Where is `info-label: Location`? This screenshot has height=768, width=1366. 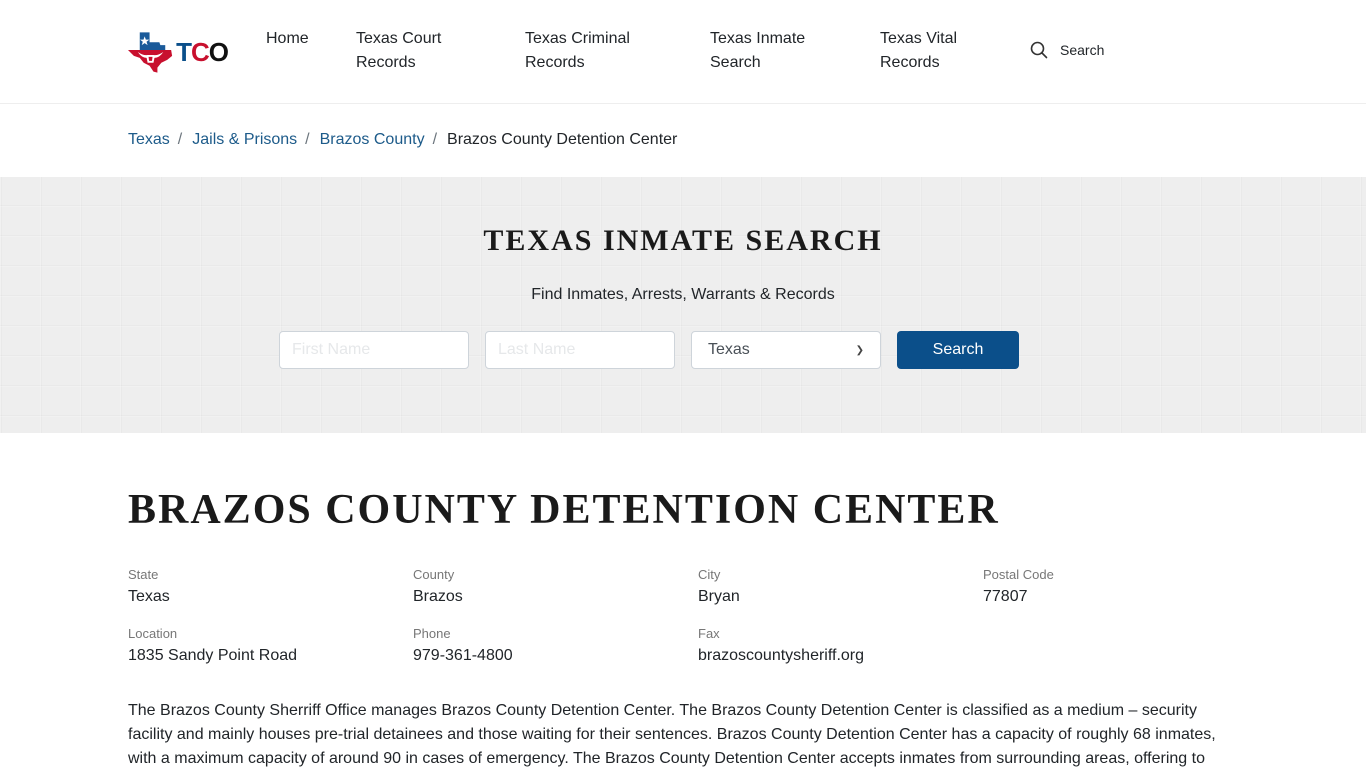
info-label: Location is located at coordinates (153, 633).